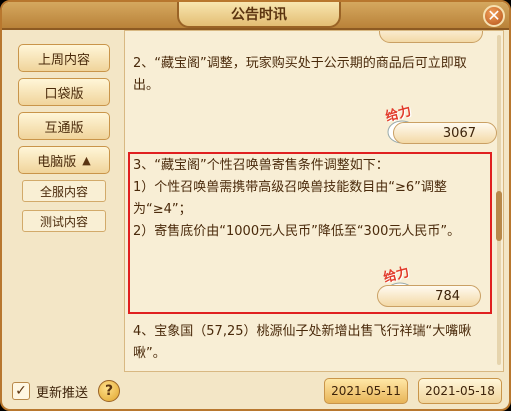 Image resolution: width=511 pixels, height=411 pixels. Describe the element at coordinates (62, 393) in the screenshot. I see `auto-push-label: 更新推送` at that location.